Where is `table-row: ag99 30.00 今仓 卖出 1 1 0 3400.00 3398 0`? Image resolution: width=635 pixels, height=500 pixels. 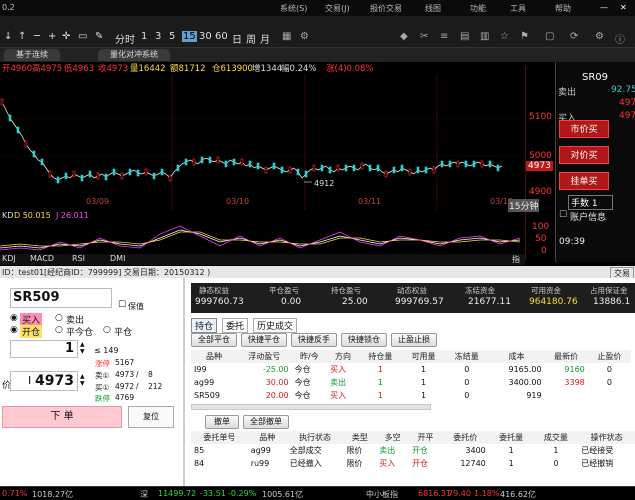
table-row: ag99 30.00 今仓 卖出 1 1 0 3400.00 3398 0 is located at coordinates (411, 382).